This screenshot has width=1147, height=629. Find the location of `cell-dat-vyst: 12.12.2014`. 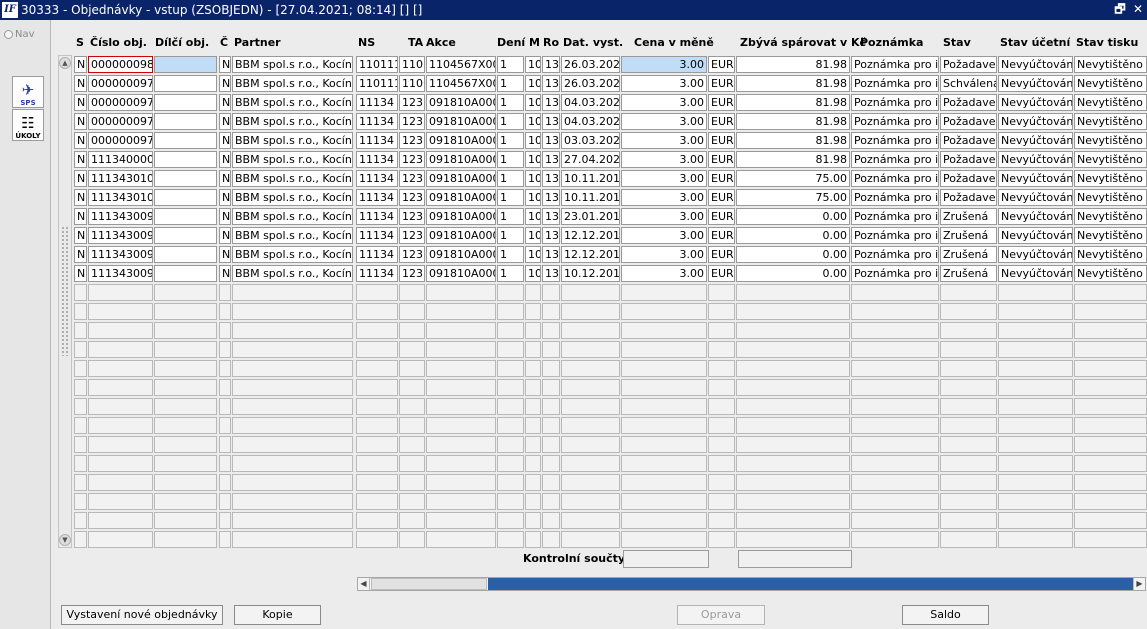

cell-dat-vyst: 12.12.2014 is located at coordinates (590, 254).